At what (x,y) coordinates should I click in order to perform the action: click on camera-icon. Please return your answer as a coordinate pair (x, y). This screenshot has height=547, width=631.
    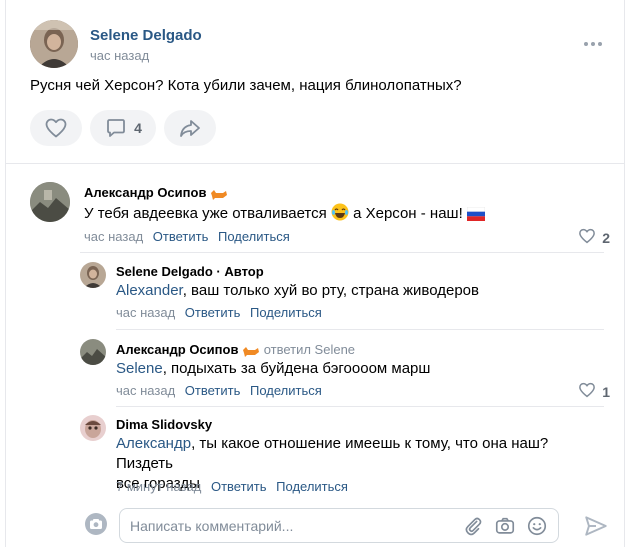
    Looking at the image, I should click on (96, 526).